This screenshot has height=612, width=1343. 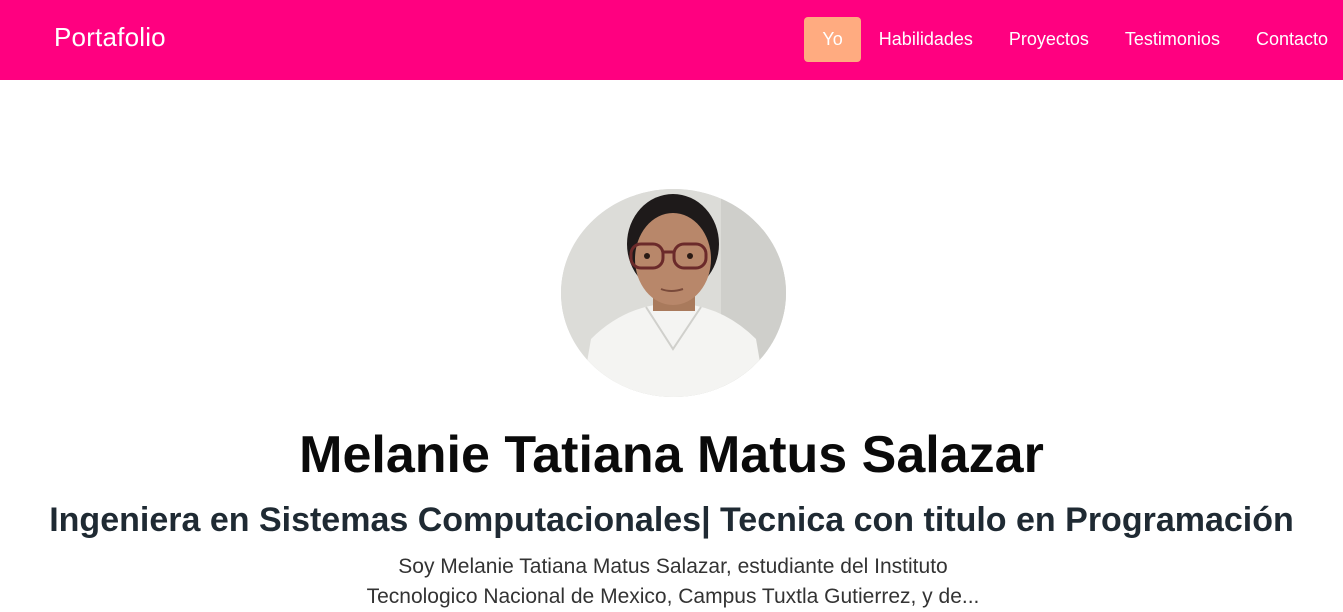 I want to click on nav-link-testimonios: Testimonios, so click(x=1172, y=39).